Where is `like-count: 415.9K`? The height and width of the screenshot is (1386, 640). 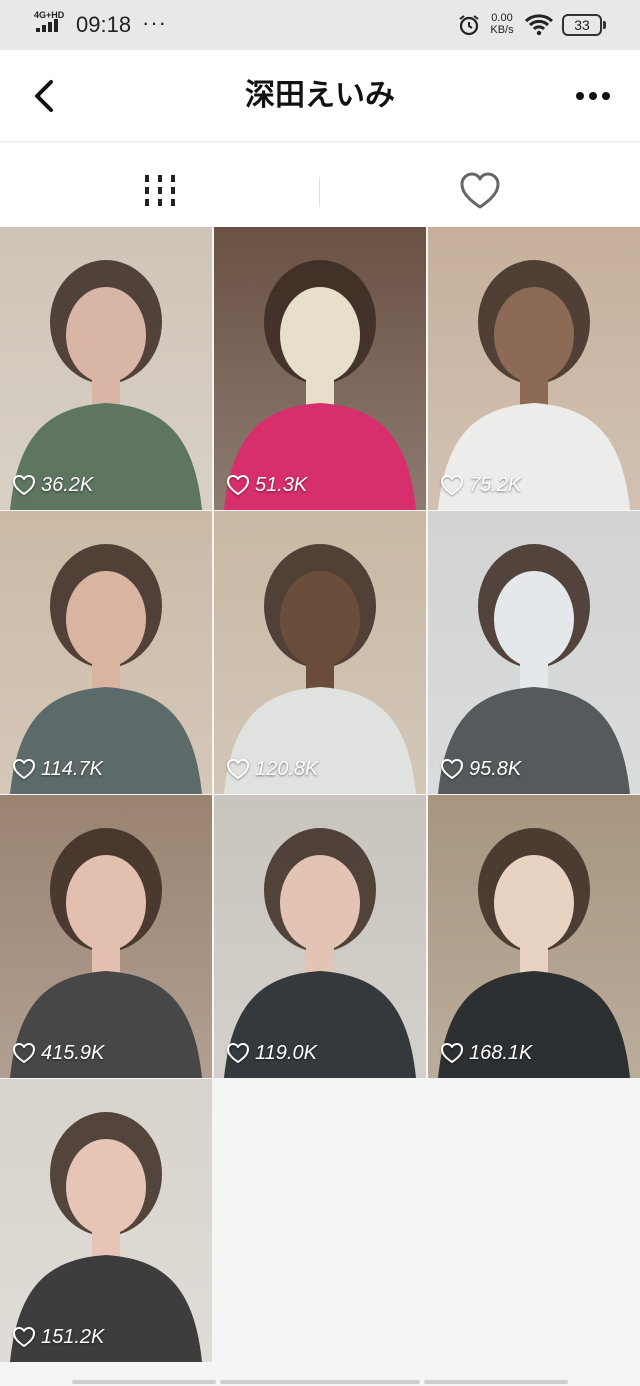
like-count: 415.9K is located at coordinates (58, 1053).